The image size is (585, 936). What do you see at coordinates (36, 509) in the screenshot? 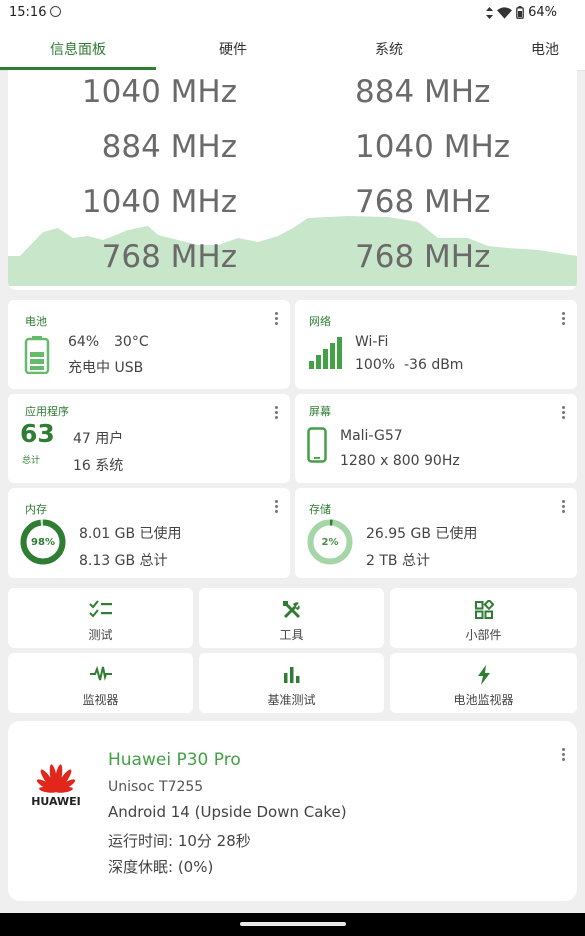
I see `memory-tile-title: 内存` at bounding box center [36, 509].